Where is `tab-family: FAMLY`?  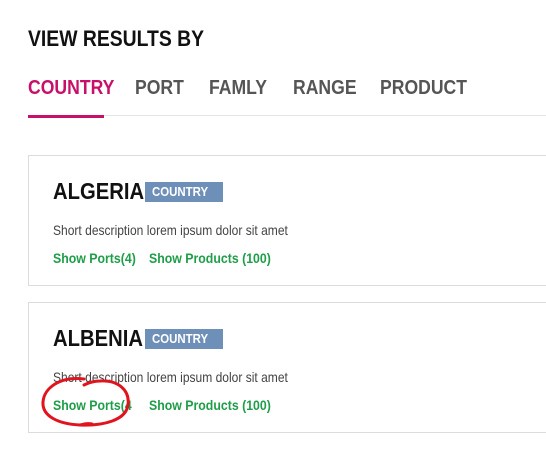 tab-family: FAMLY is located at coordinates (251, 95).